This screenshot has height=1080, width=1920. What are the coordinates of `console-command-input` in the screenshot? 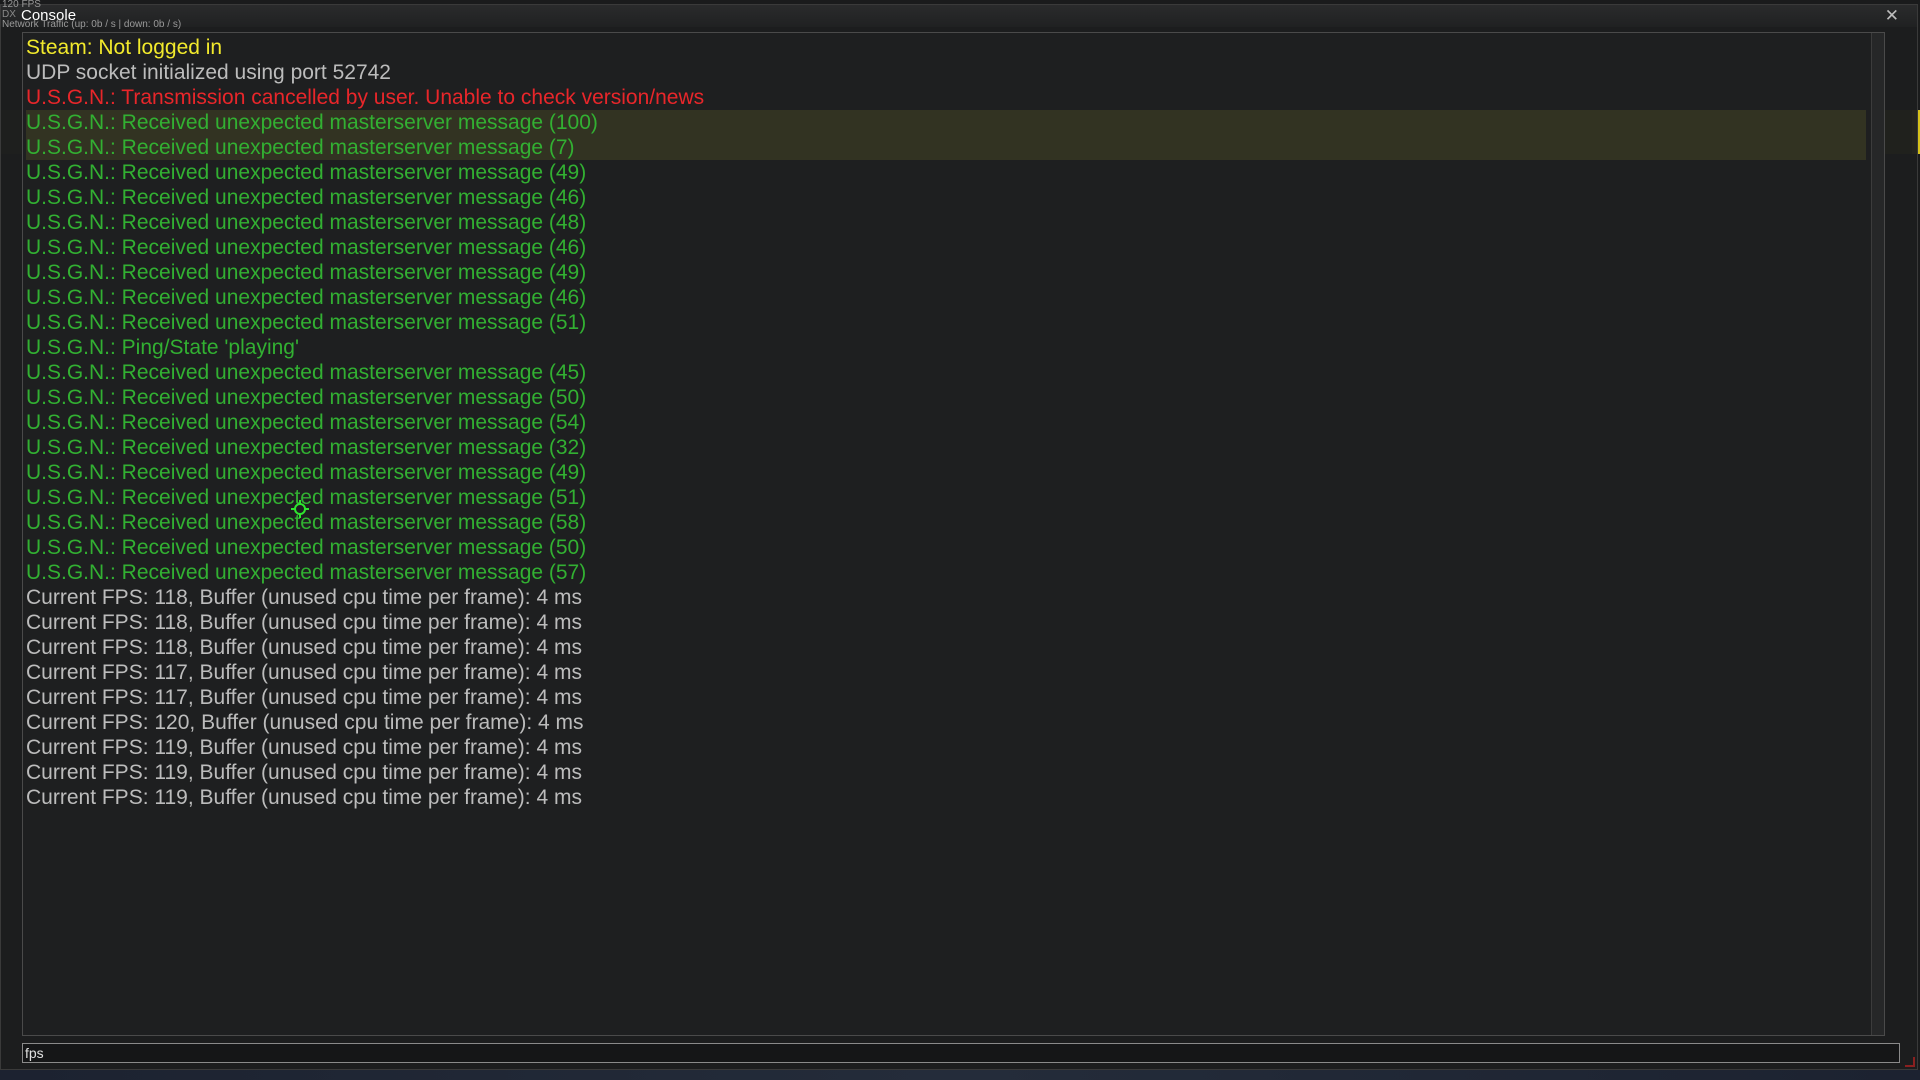 It's located at (961, 1053).